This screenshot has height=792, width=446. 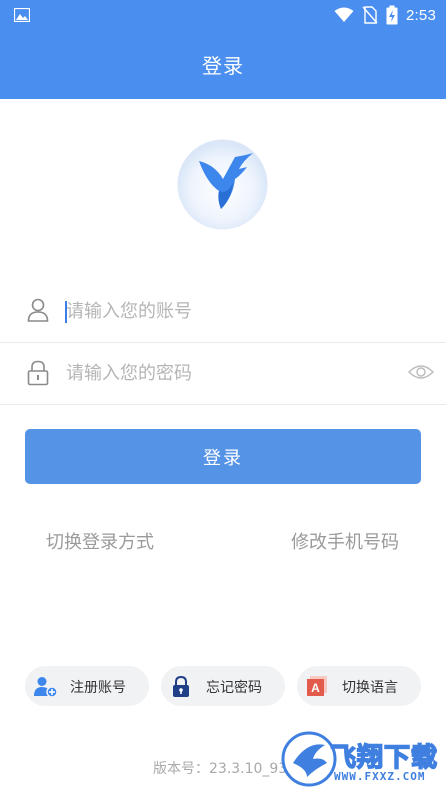 What do you see at coordinates (223, 456) in the screenshot?
I see `login-button: 登录` at bounding box center [223, 456].